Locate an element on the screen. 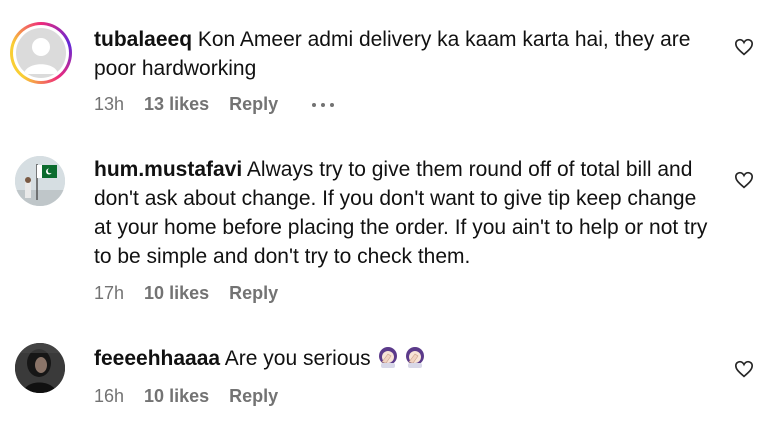  username: feeeehhaaaa is located at coordinates (157, 358).